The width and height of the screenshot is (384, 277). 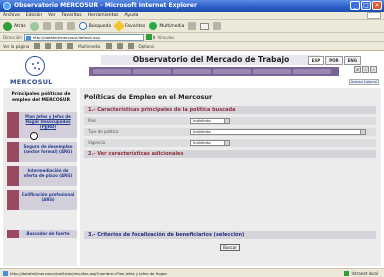 I want to click on field-label: Vigencia, so click(x=97, y=142).